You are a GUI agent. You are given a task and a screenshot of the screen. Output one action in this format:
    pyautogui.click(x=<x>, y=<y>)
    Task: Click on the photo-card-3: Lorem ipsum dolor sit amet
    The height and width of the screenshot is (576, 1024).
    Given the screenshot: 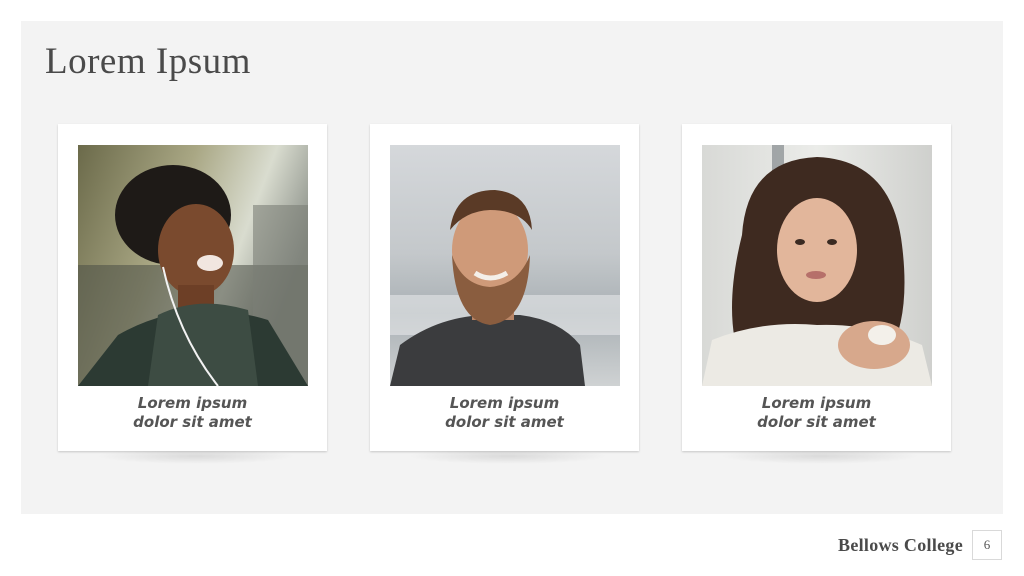 What is the action you would take?
    pyautogui.click(x=816, y=287)
    